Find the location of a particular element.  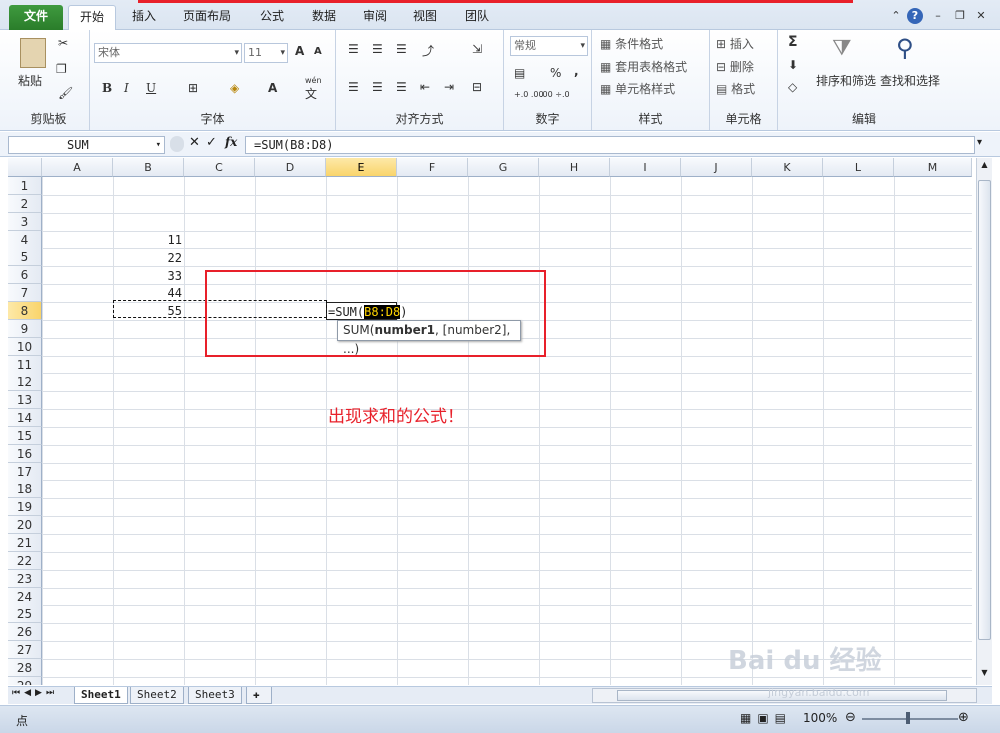

font-size-combo: 11 ▾ is located at coordinates (266, 53).